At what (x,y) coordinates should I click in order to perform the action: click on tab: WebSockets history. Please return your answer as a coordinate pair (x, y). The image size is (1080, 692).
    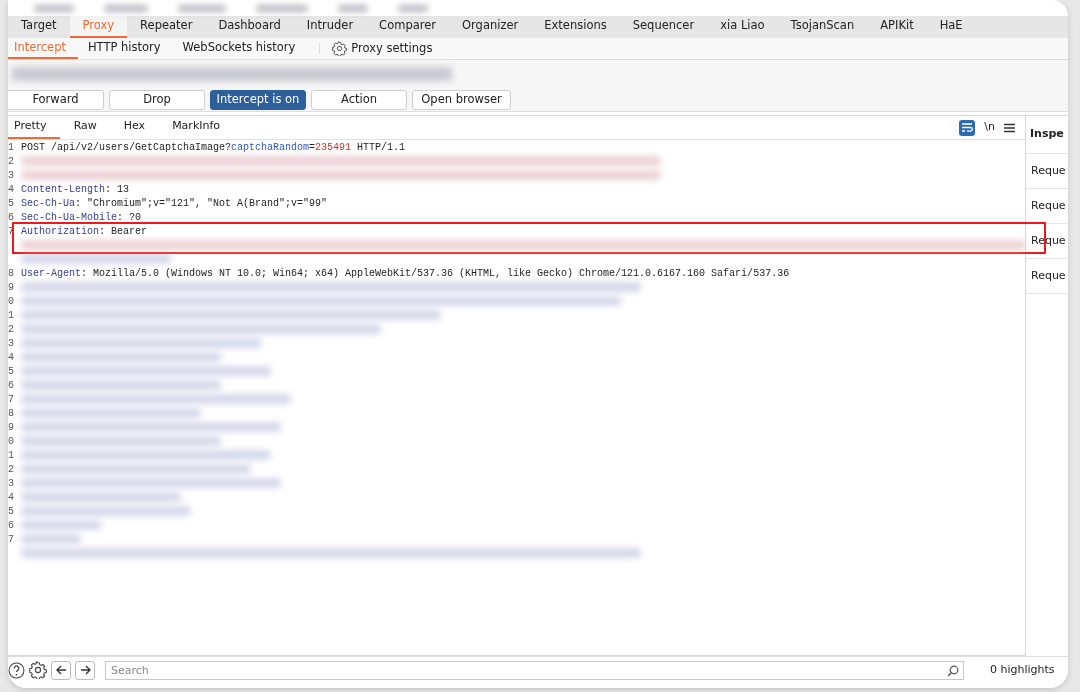
    Looking at the image, I should click on (242, 48).